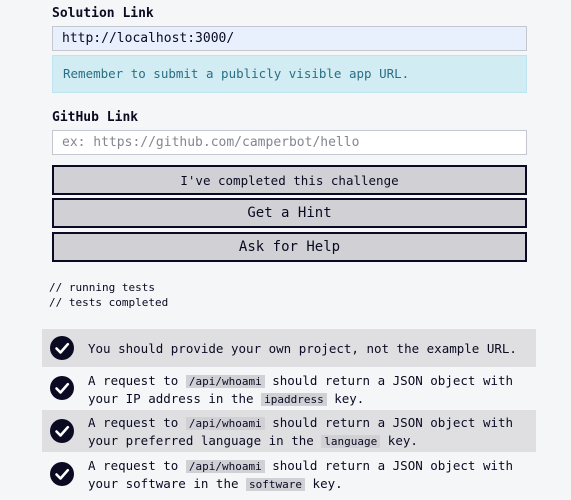  I want to click on github-link-label: GitHub Link, so click(95, 117).